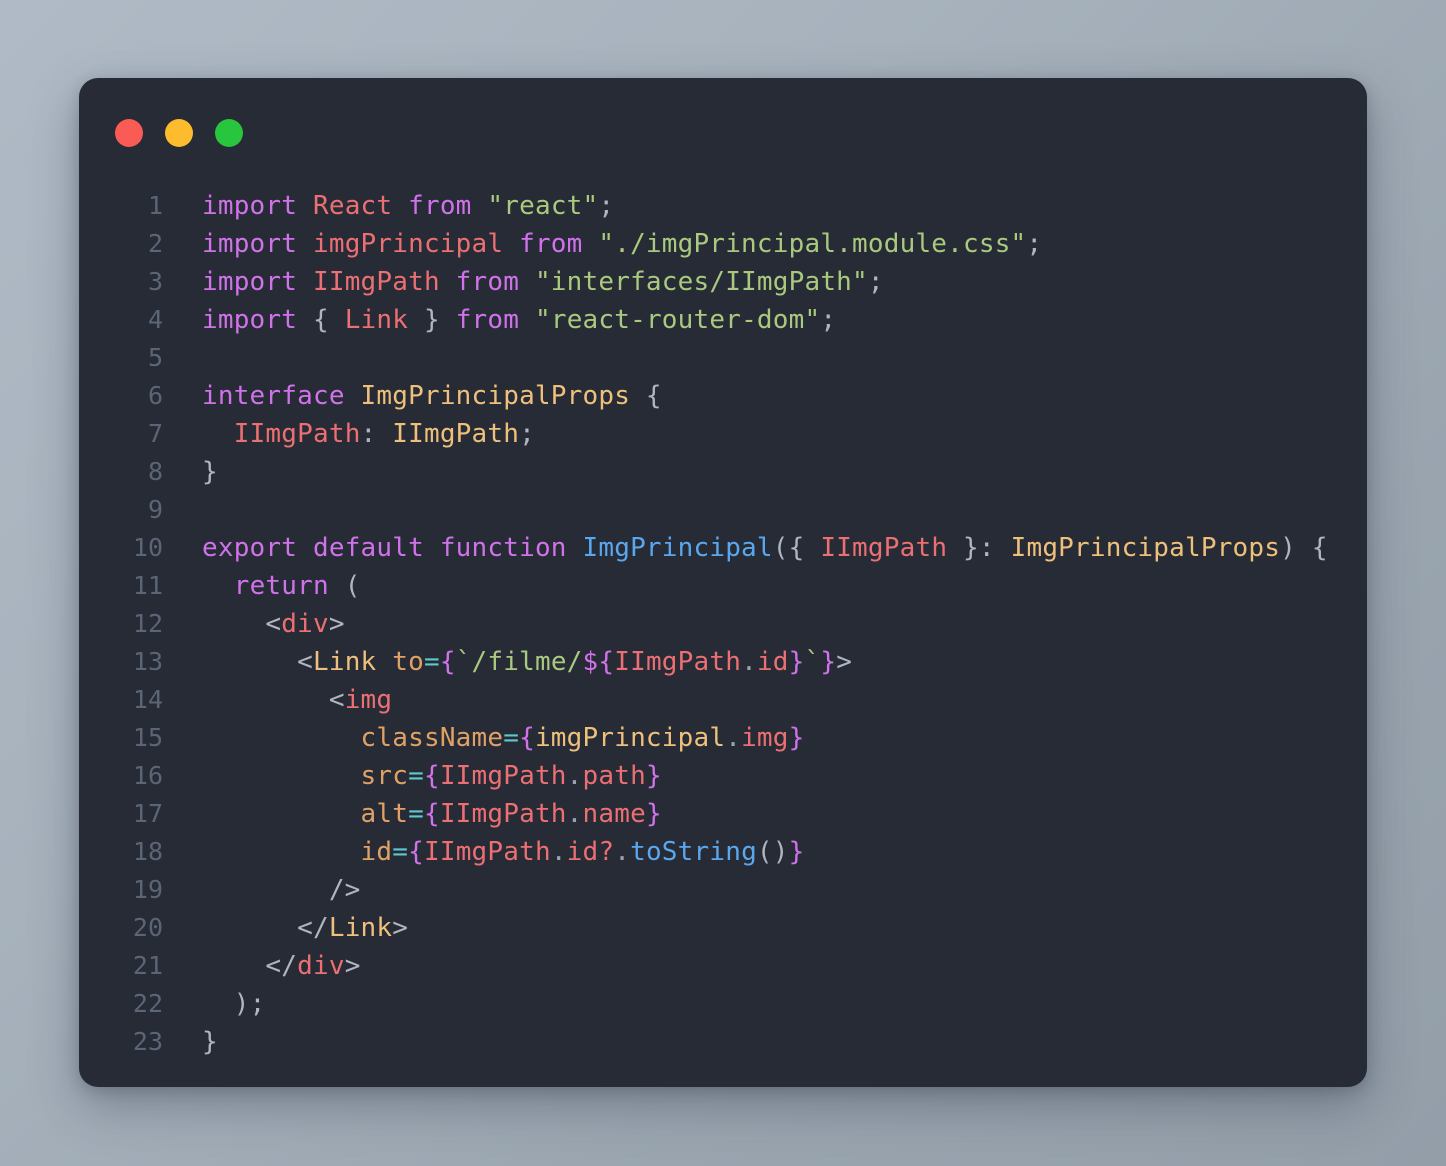 The height and width of the screenshot is (1166, 1446). Describe the element at coordinates (765, 738) in the screenshot. I see `code-content: className={imgPrincipal.img}` at that location.